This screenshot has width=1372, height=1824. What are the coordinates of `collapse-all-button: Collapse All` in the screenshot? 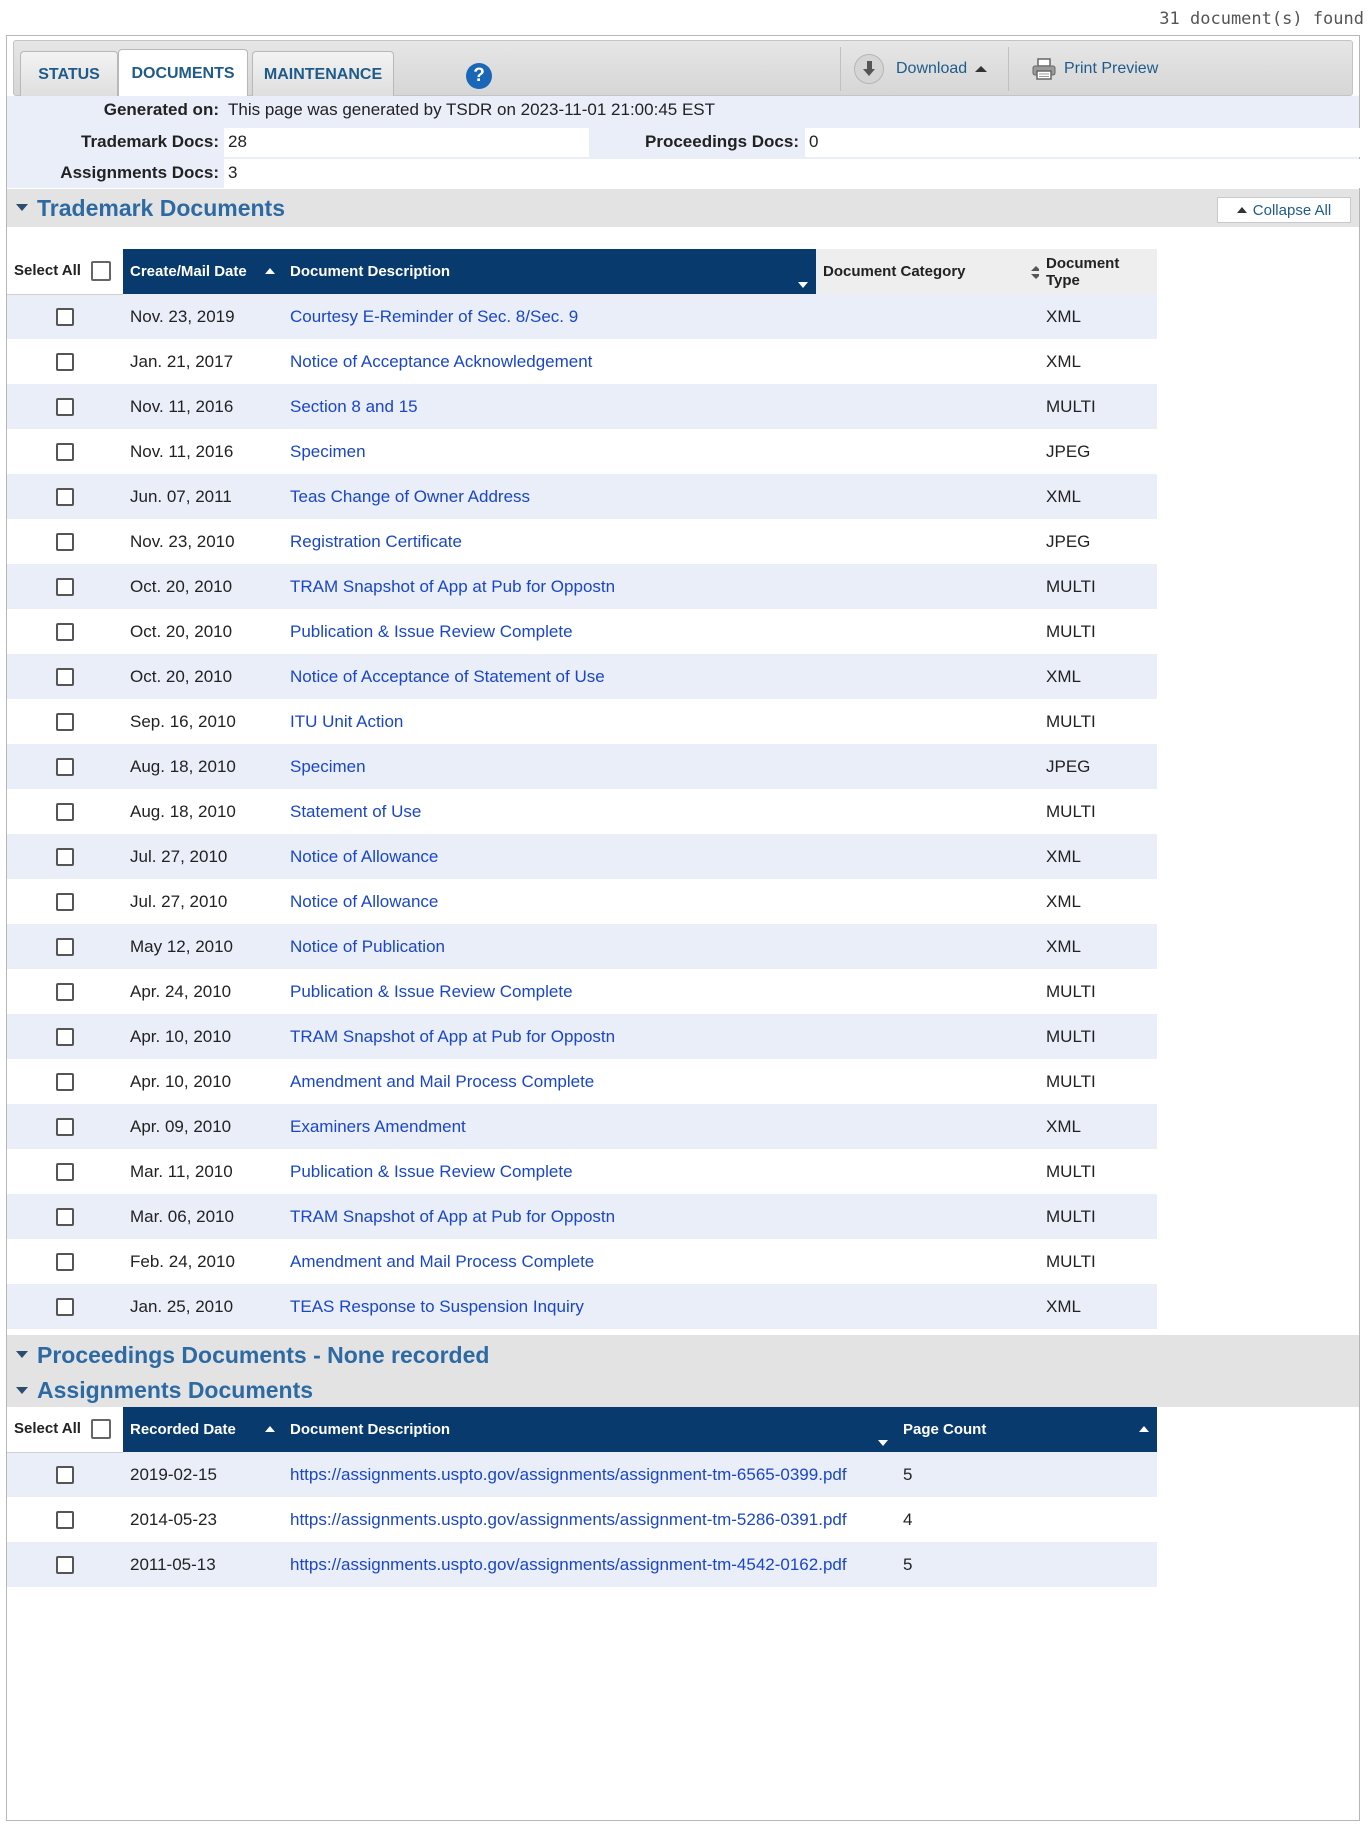 It's located at (1284, 210).